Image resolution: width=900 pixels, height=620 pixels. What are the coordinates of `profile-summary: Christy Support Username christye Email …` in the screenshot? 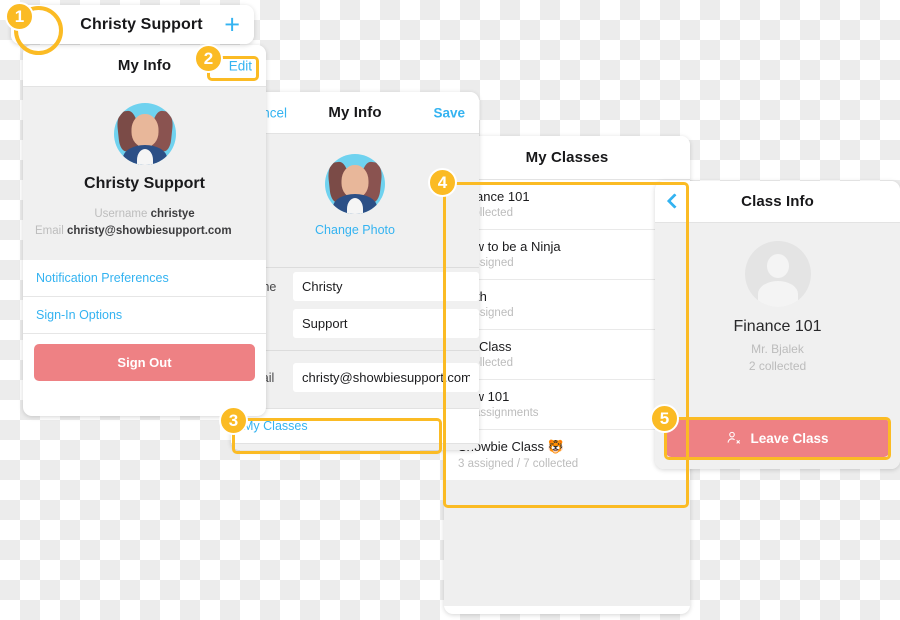 It's located at (144, 173).